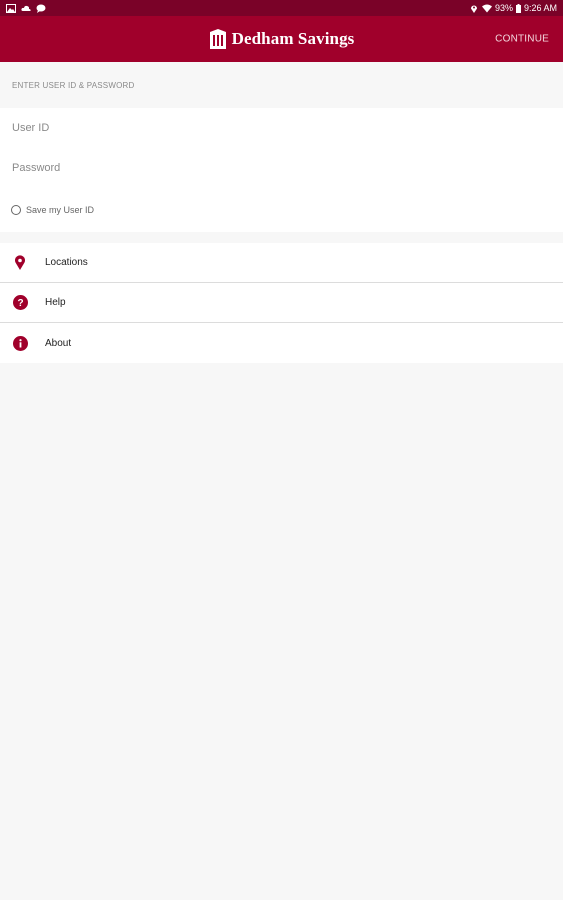 This screenshot has height=900, width=563. I want to click on help-icon: ?, so click(20, 303).